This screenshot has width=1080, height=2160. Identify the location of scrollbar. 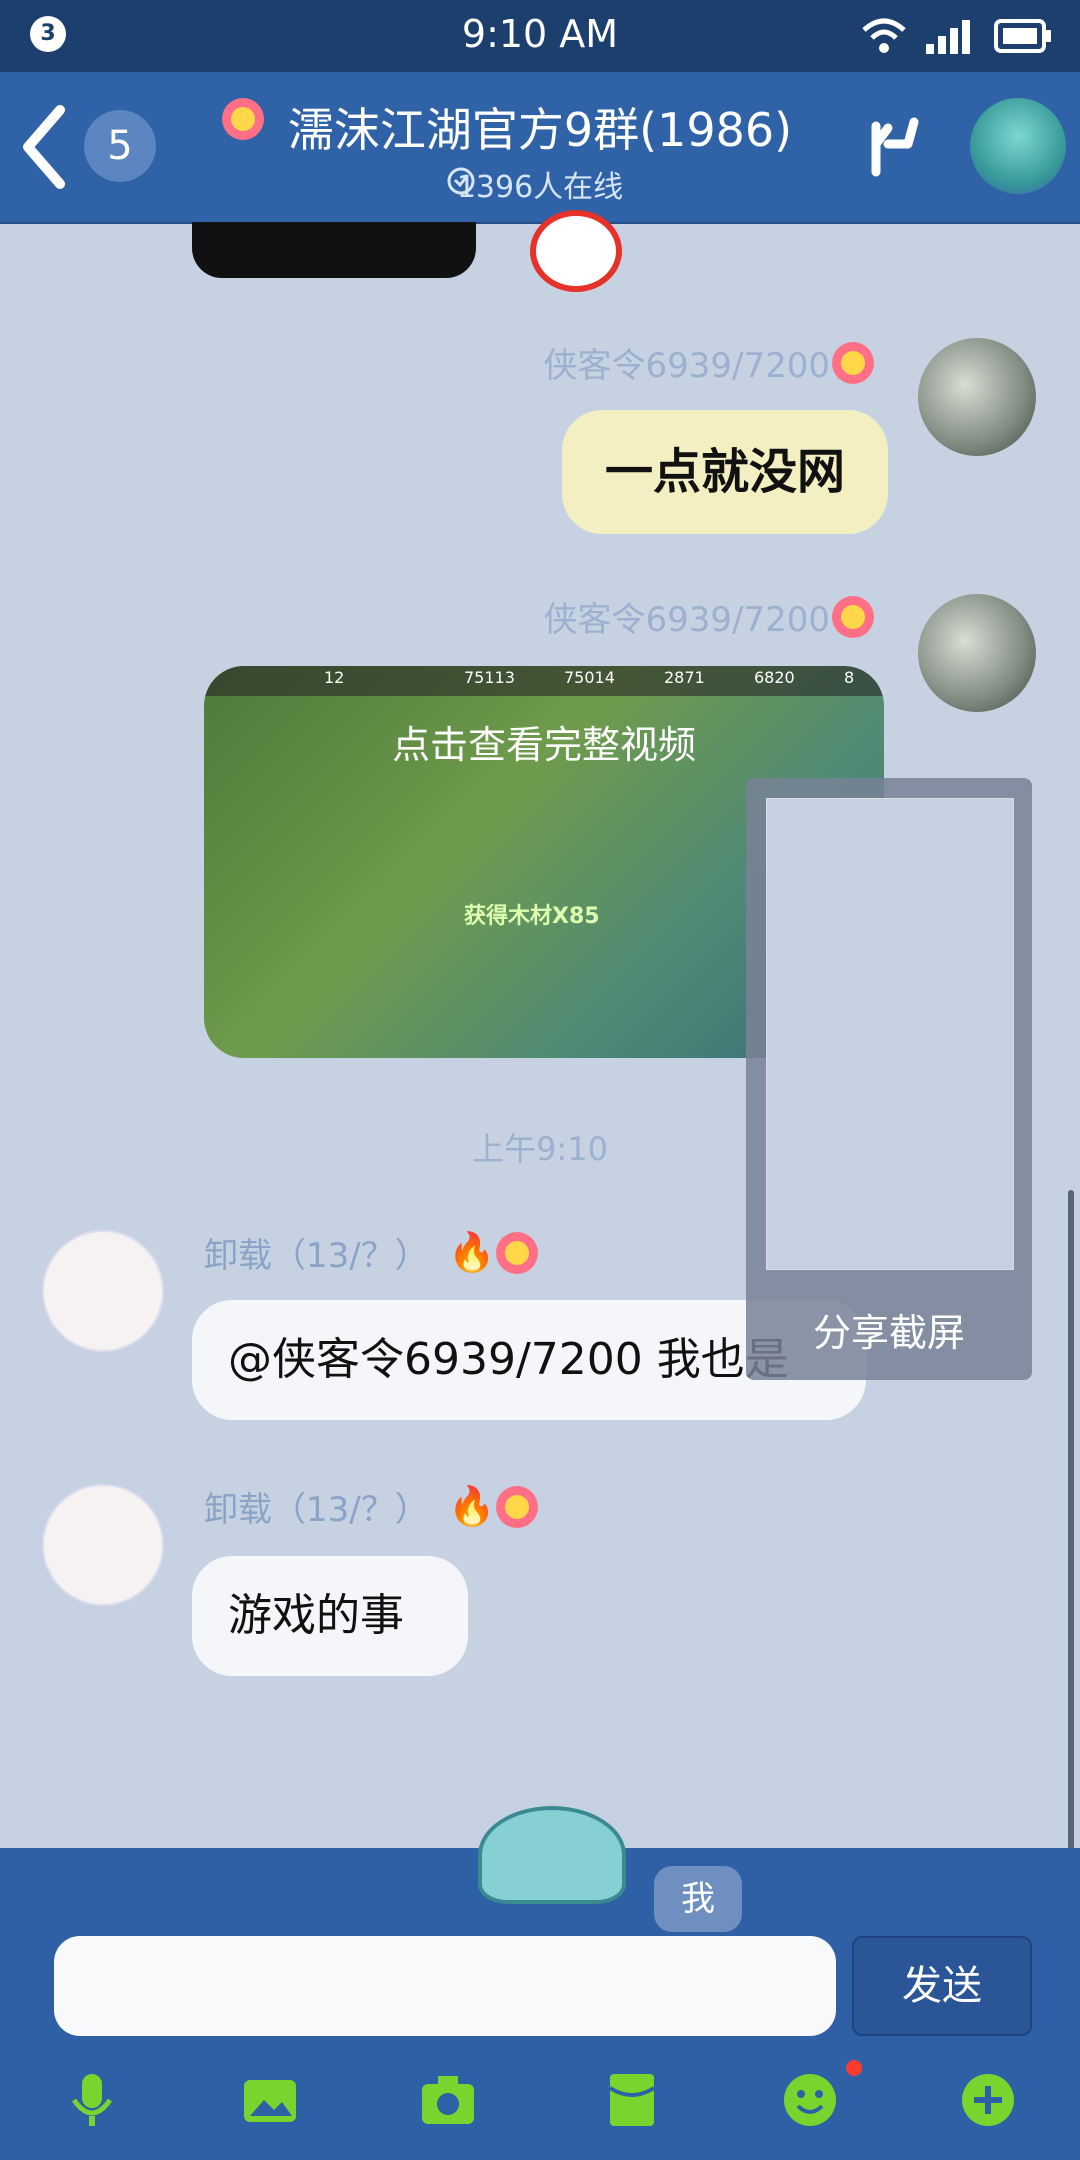
(1071, 1520).